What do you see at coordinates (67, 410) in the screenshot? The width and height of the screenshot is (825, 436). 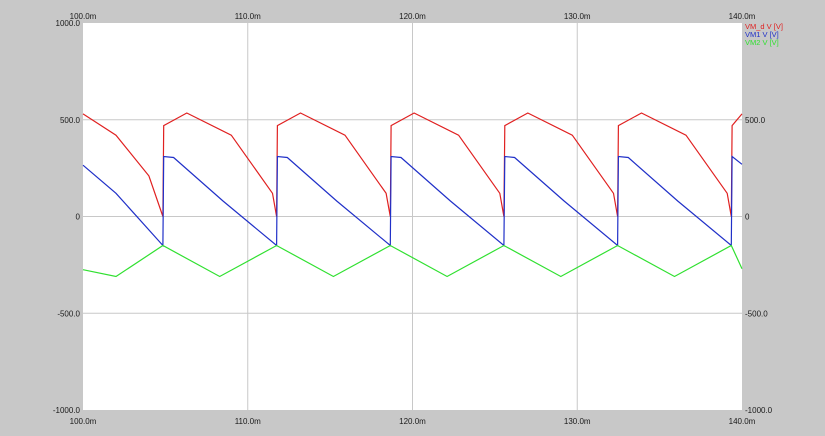 I see `y-tick-label-left: -1000.0` at bounding box center [67, 410].